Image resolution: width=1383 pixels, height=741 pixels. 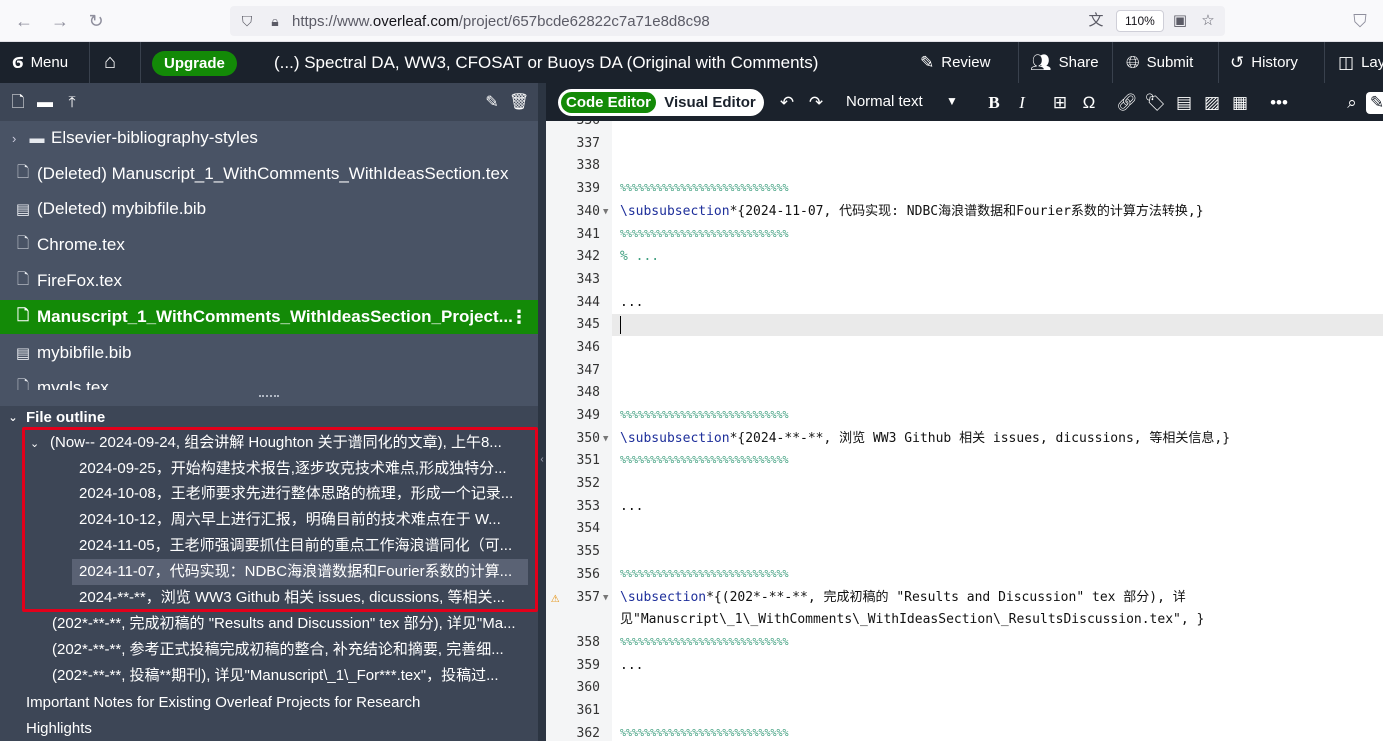 What do you see at coordinates (1374, 103) in the screenshot?
I see `format-icon: ✎` at bounding box center [1374, 103].